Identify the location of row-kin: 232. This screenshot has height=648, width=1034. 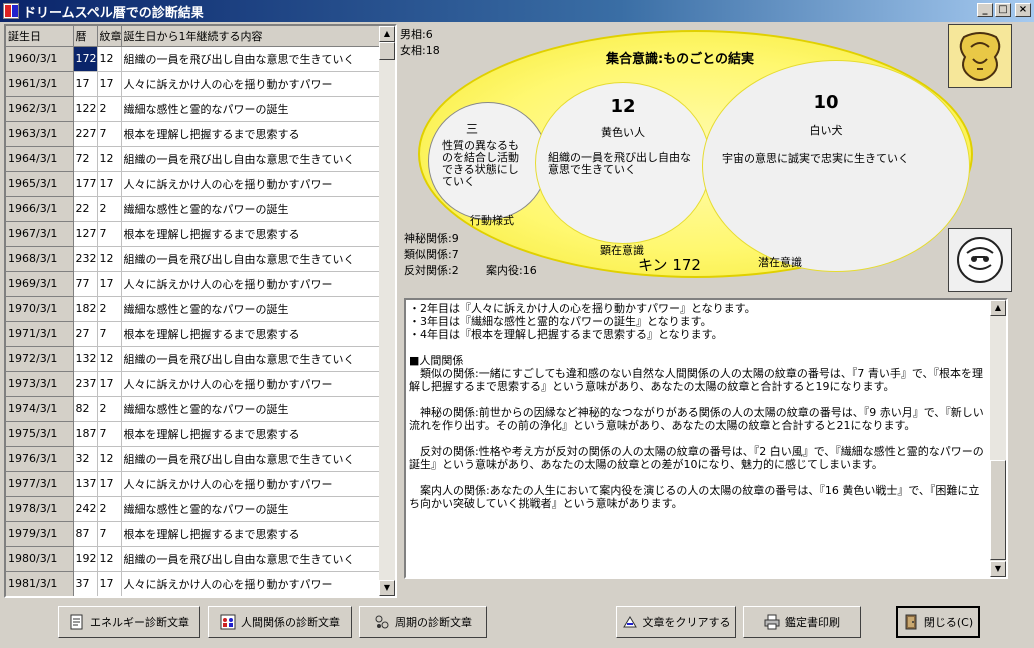
(85, 259).